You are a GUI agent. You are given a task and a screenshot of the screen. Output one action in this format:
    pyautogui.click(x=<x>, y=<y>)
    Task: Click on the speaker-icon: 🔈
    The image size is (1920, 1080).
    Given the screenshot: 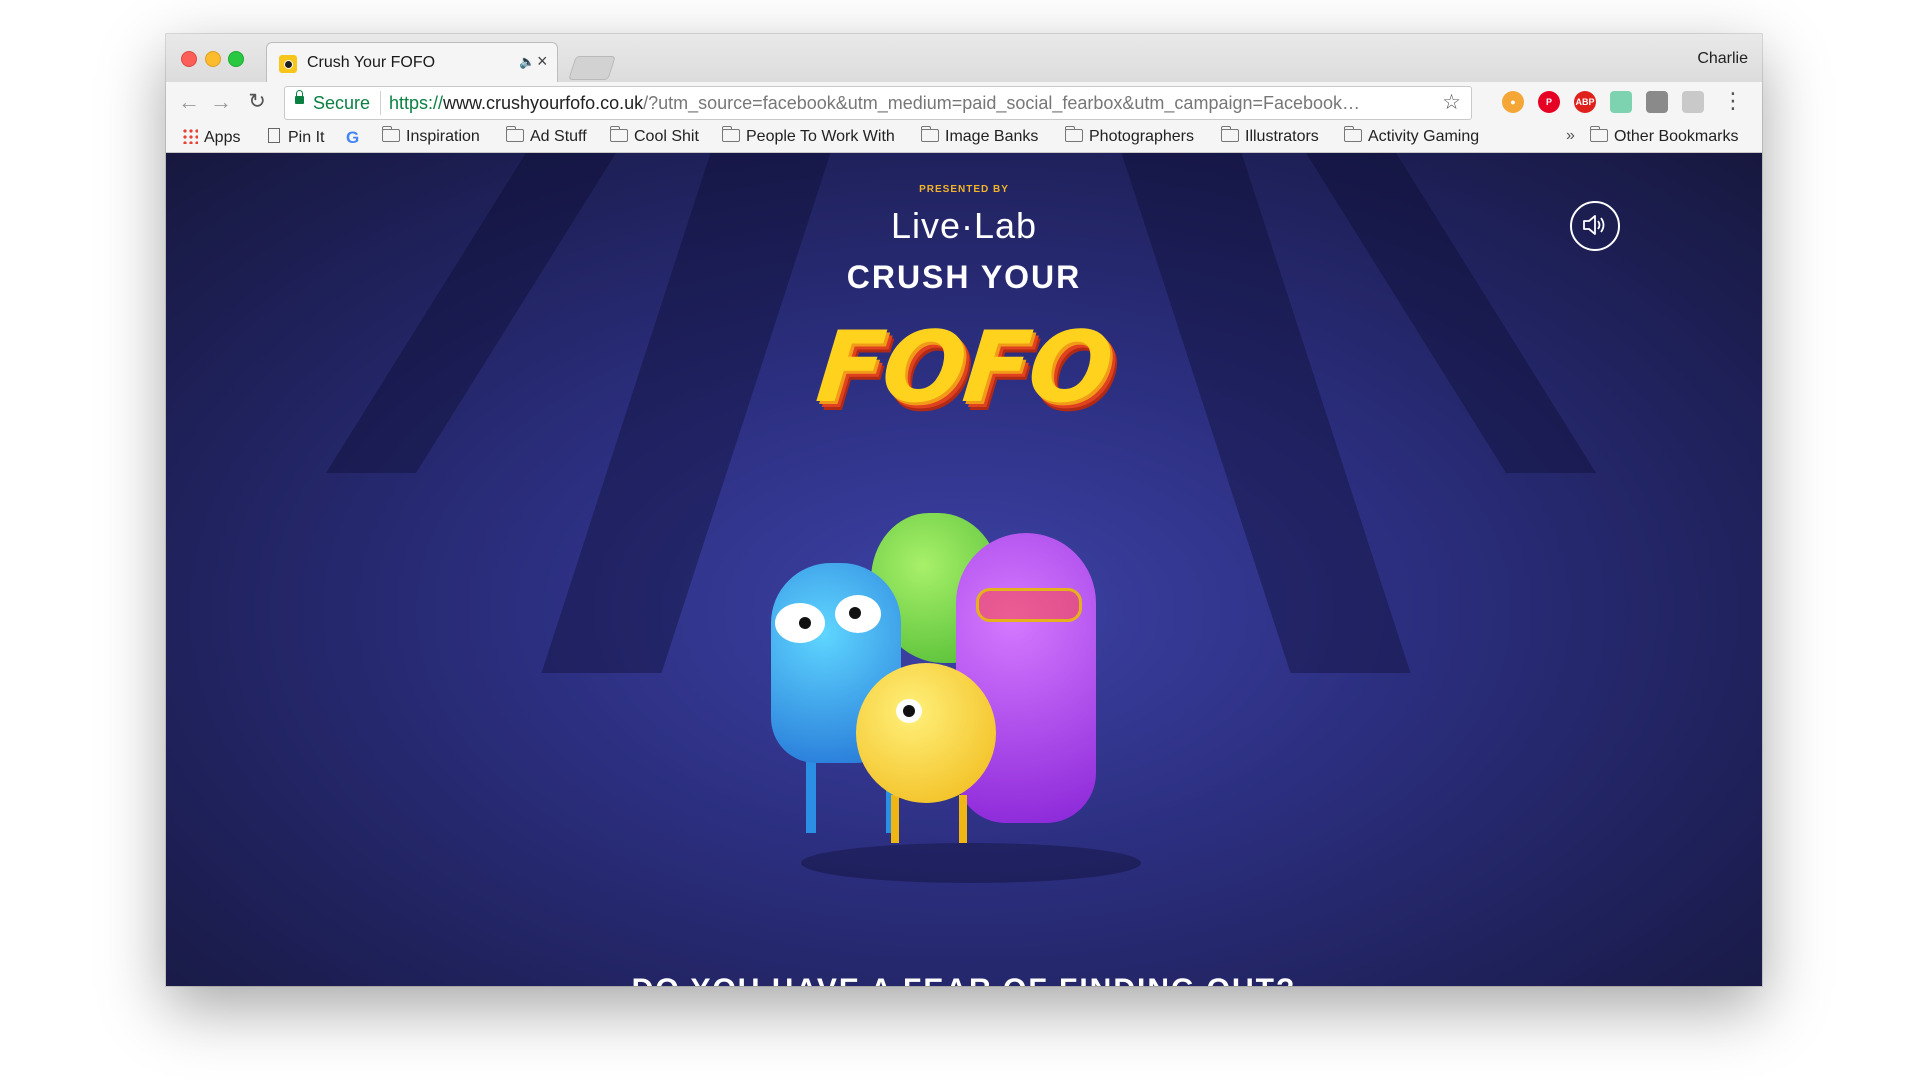 What is the action you would take?
    pyautogui.click(x=527, y=62)
    